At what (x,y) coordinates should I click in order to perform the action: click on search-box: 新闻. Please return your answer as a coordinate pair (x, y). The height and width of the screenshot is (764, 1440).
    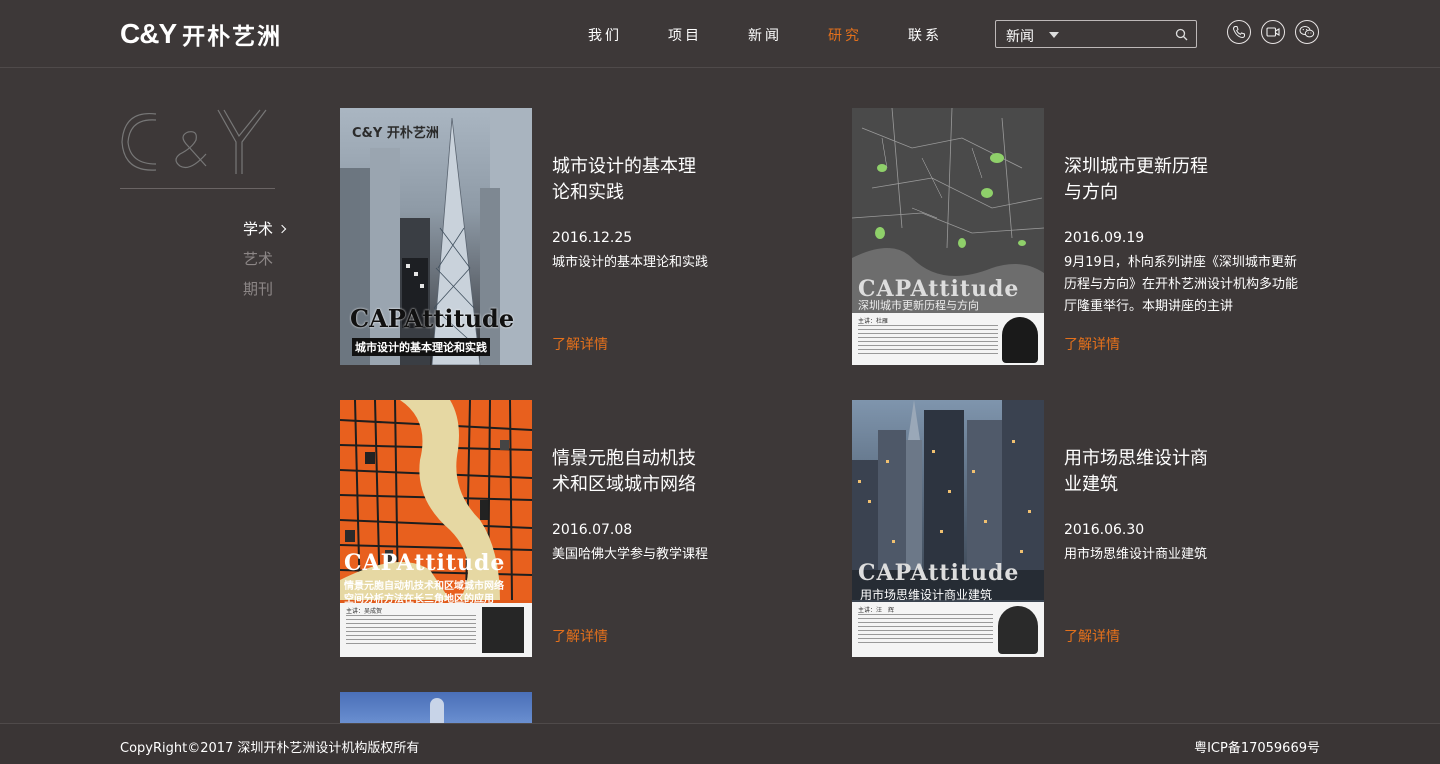
    Looking at the image, I should click on (1096, 34).